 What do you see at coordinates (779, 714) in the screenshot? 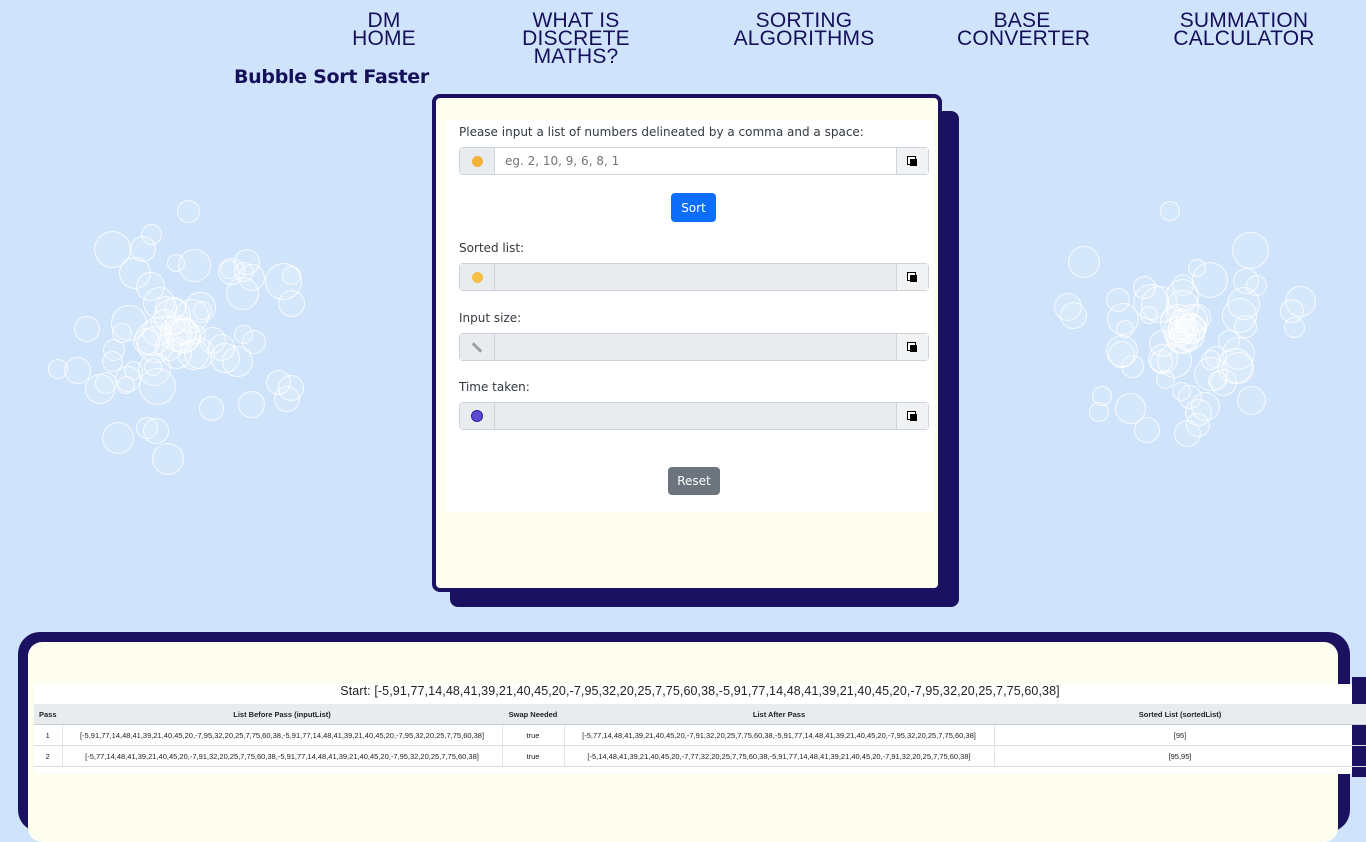
I see `column-header: List After Pass` at bounding box center [779, 714].